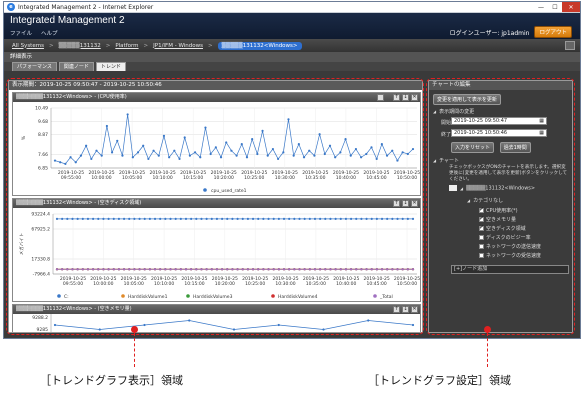 Image resolution: width=584 pixels, height=400 pixels. What do you see at coordinates (489, 33) in the screenshot?
I see `login-user: ログインユーザー: jp1admin` at bounding box center [489, 33].